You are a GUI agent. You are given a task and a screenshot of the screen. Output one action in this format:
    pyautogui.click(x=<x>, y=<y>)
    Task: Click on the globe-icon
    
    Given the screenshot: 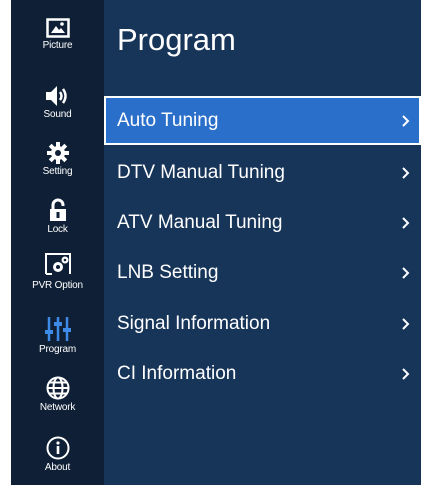 What is the action you would take?
    pyautogui.click(x=57, y=388)
    